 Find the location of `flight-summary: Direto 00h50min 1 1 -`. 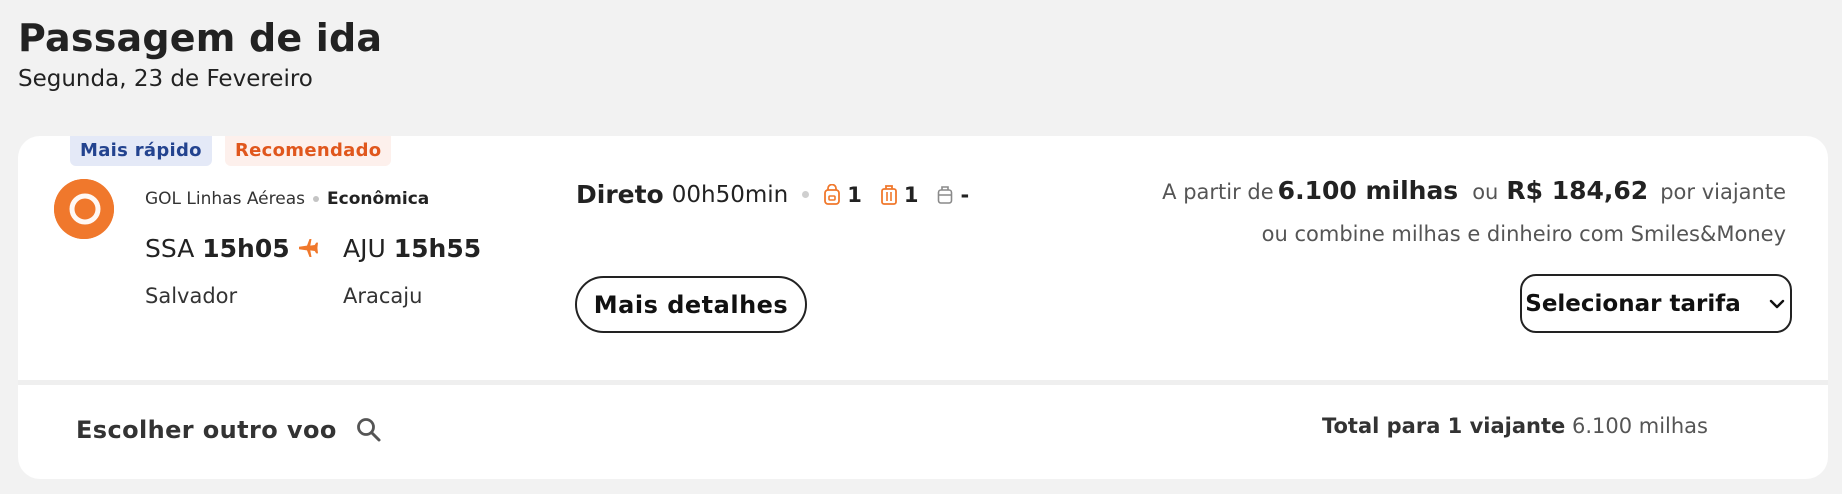

flight-summary: Direto 00h50min 1 1 - is located at coordinates (781, 194).